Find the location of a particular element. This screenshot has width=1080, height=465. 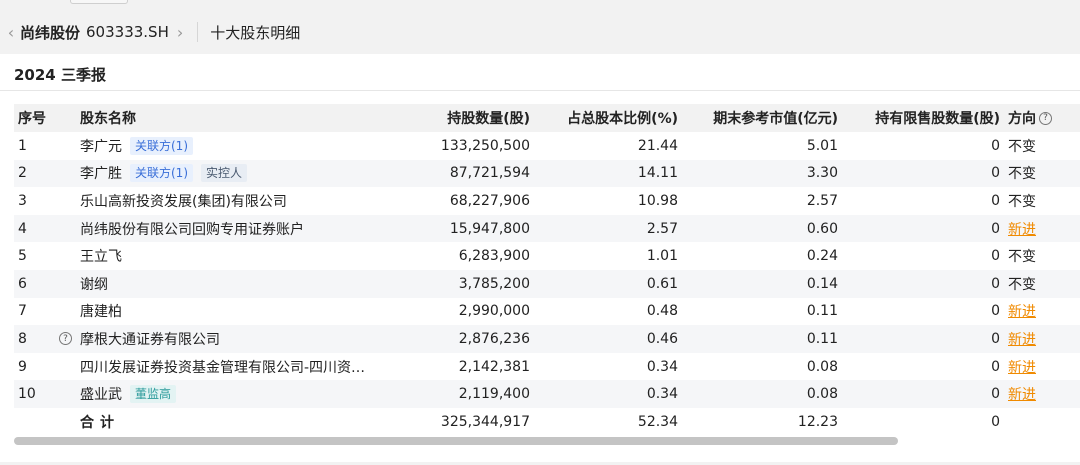

total-pct: 52.34 is located at coordinates (657, 421).